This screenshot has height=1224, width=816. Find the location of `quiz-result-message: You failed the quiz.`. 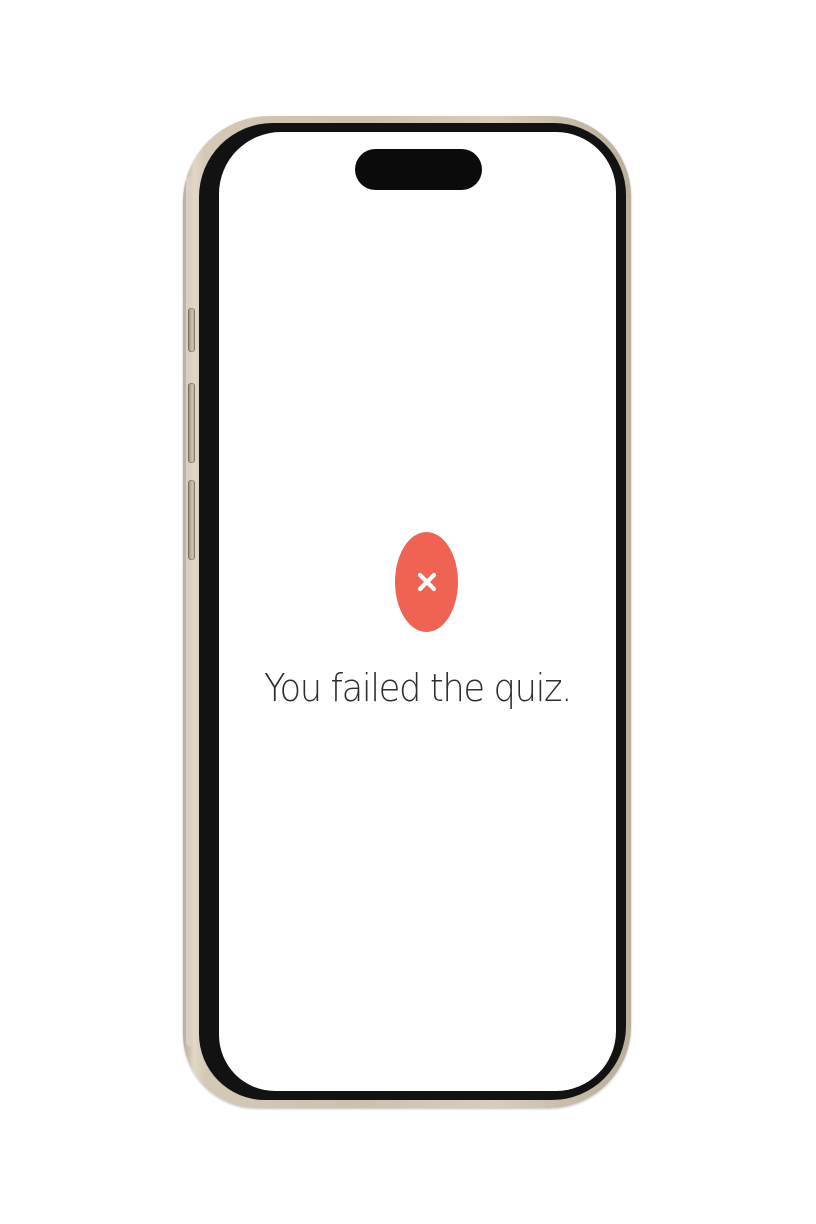

quiz-result-message: You failed the quiz. is located at coordinates (417, 688).